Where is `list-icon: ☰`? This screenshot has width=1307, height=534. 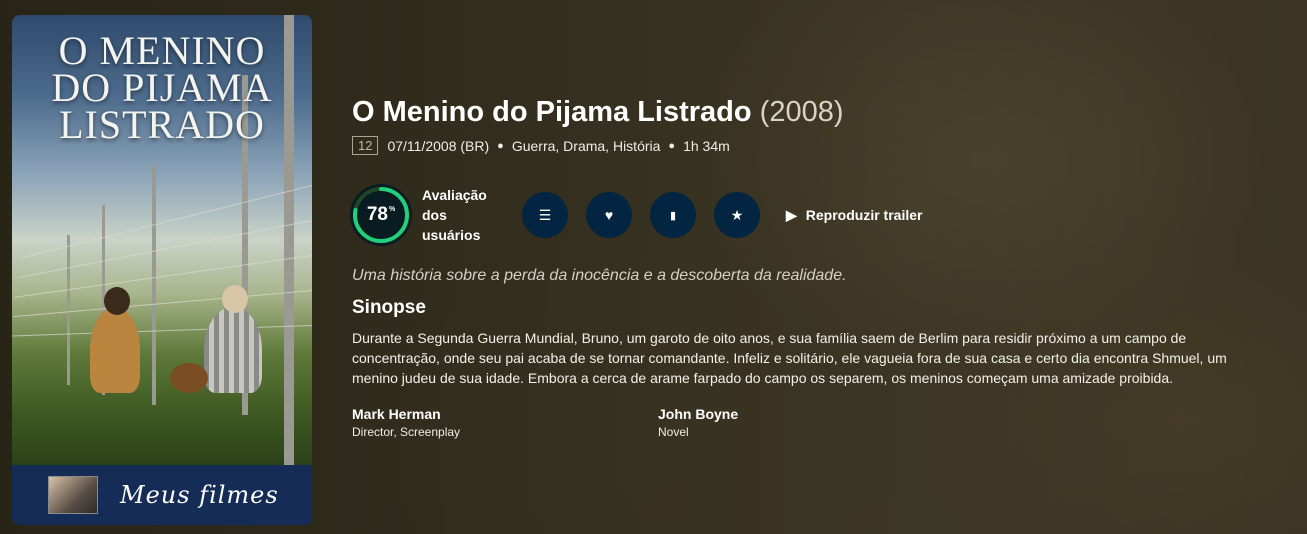
list-icon: ☰ is located at coordinates (545, 214).